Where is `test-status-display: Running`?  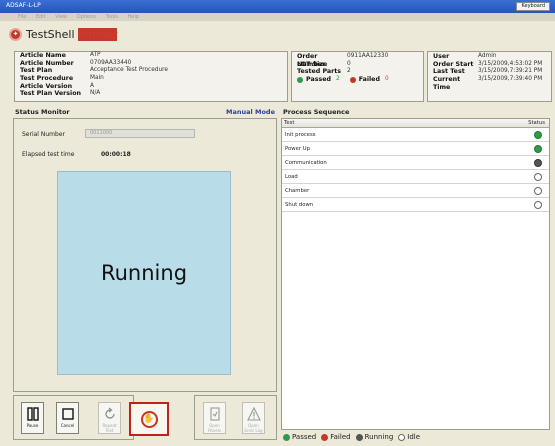 test-status-display: Running is located at coordinates (144, 273).